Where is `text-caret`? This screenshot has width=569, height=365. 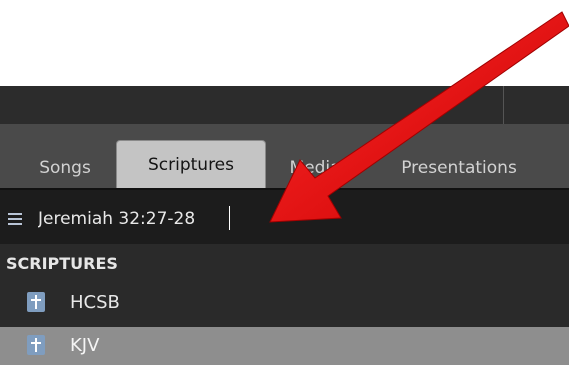 text-caret is located at coordinates (229, 218).